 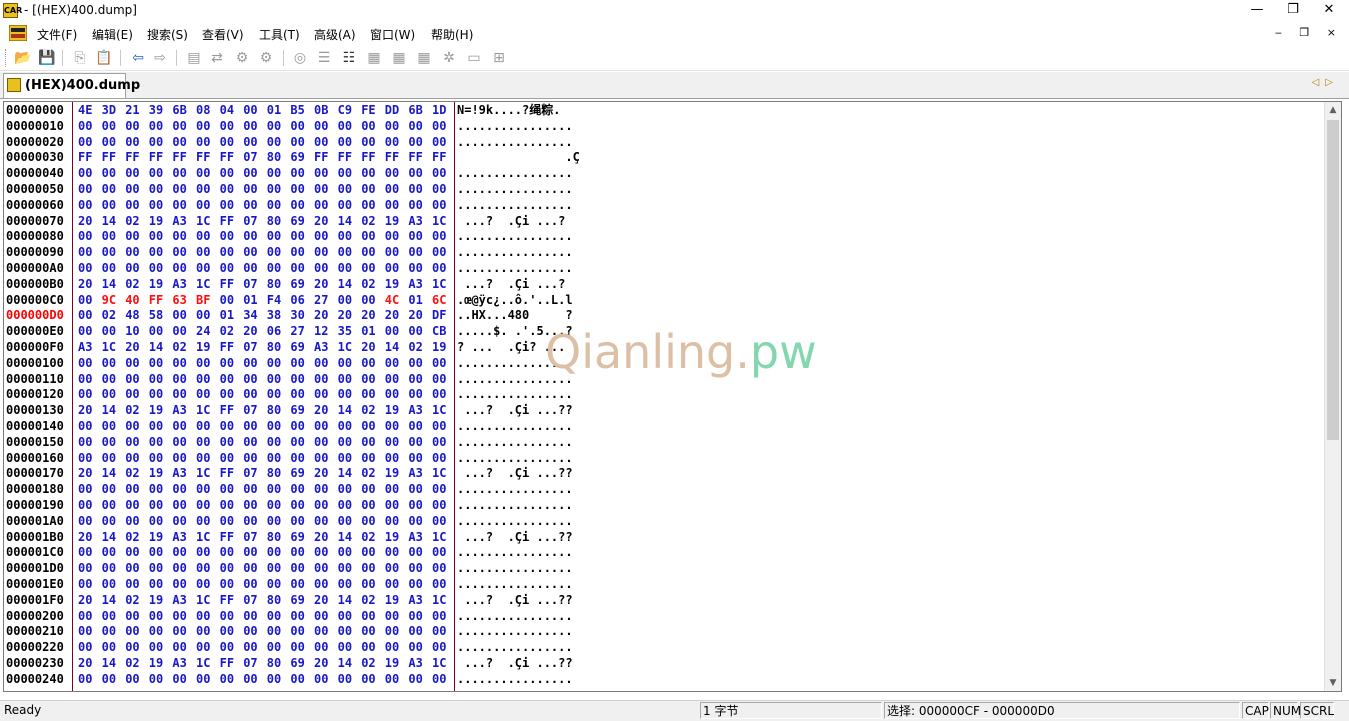 I want to click on ascii-text: ...? .Çi ...?, so click(x=511, y=222).